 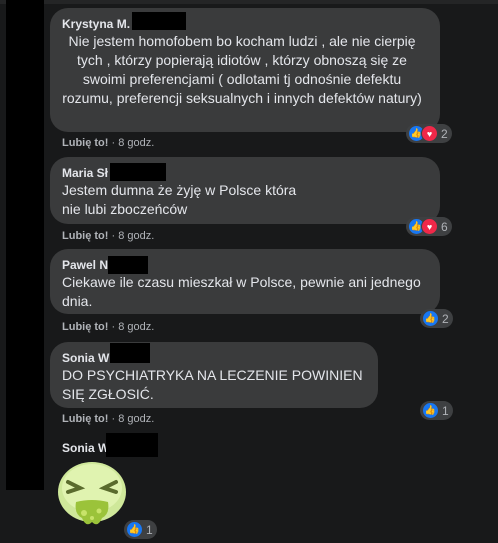 I want to click on comment-header: Sonia W, so click(x=85, y=448).